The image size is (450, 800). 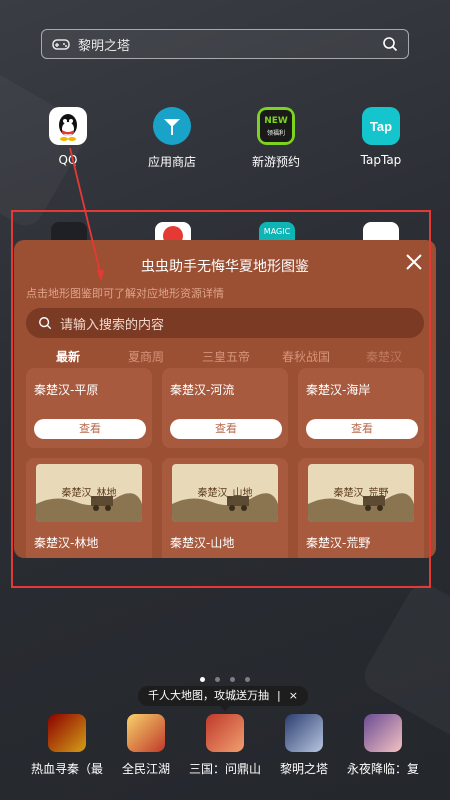 What do you see at coordinates (86, 214) in the screenshot?
I see `annotation-arrow` at bounding box center [86, 214].